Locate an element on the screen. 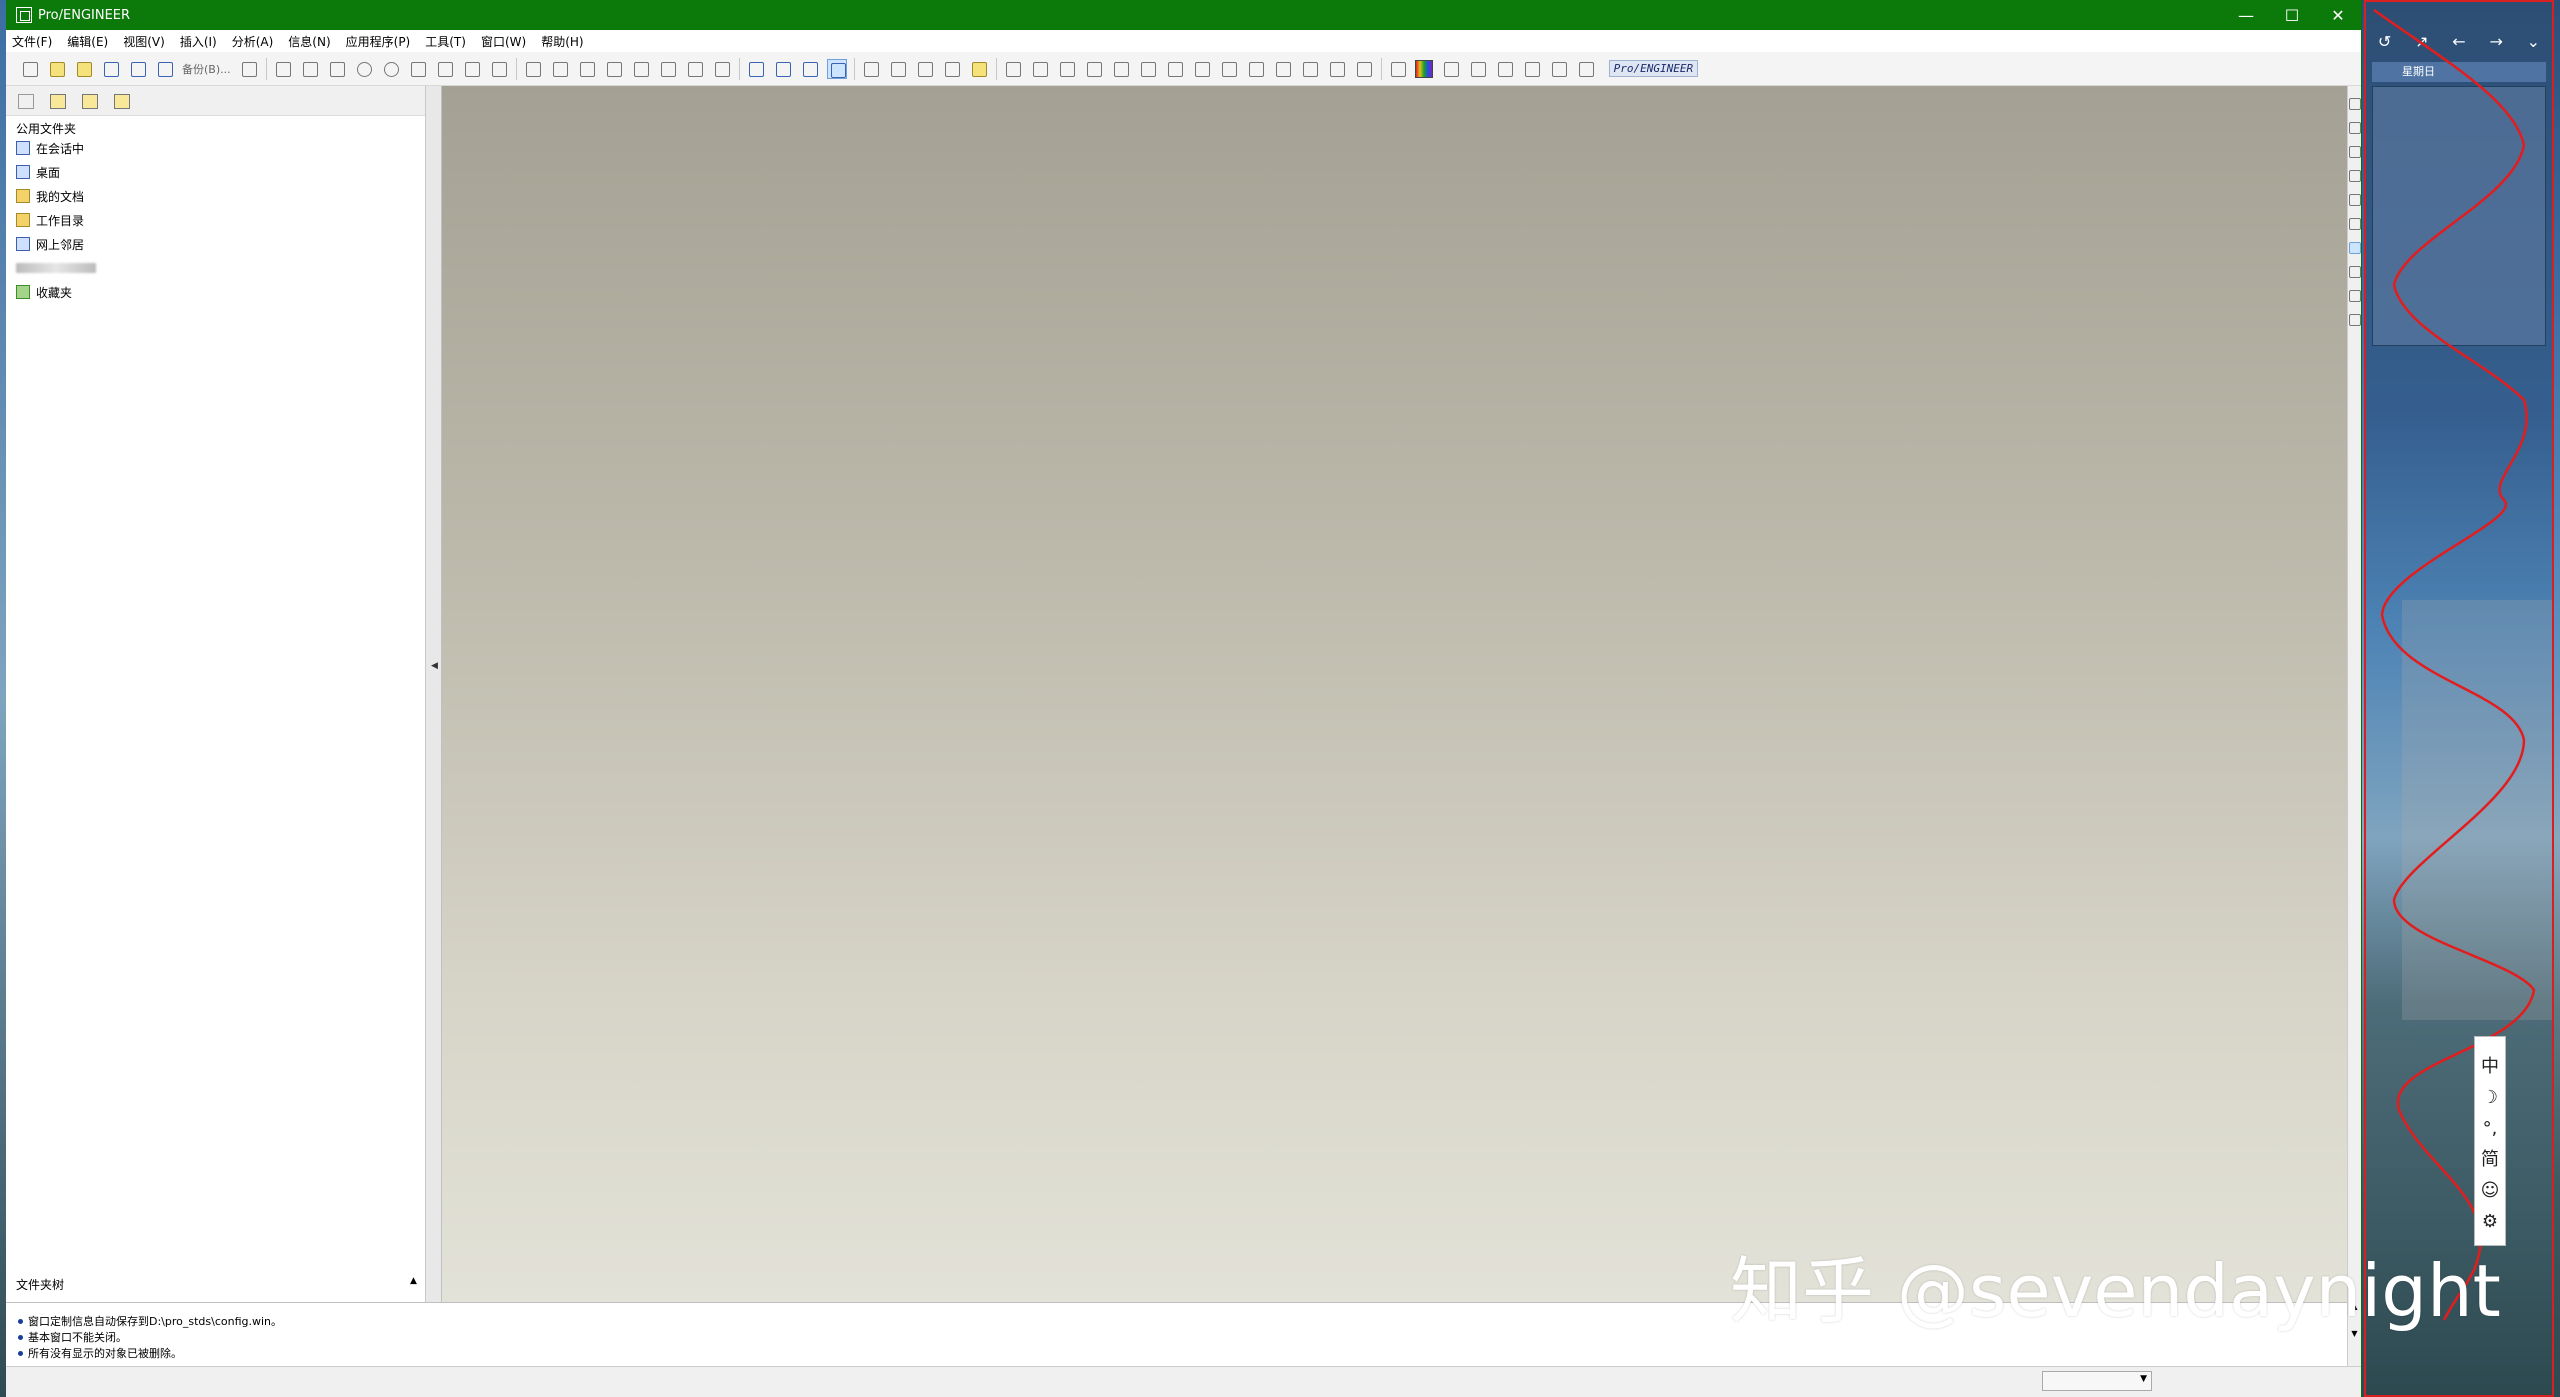  feature-7-icon is located at coordinates (1175, 69).